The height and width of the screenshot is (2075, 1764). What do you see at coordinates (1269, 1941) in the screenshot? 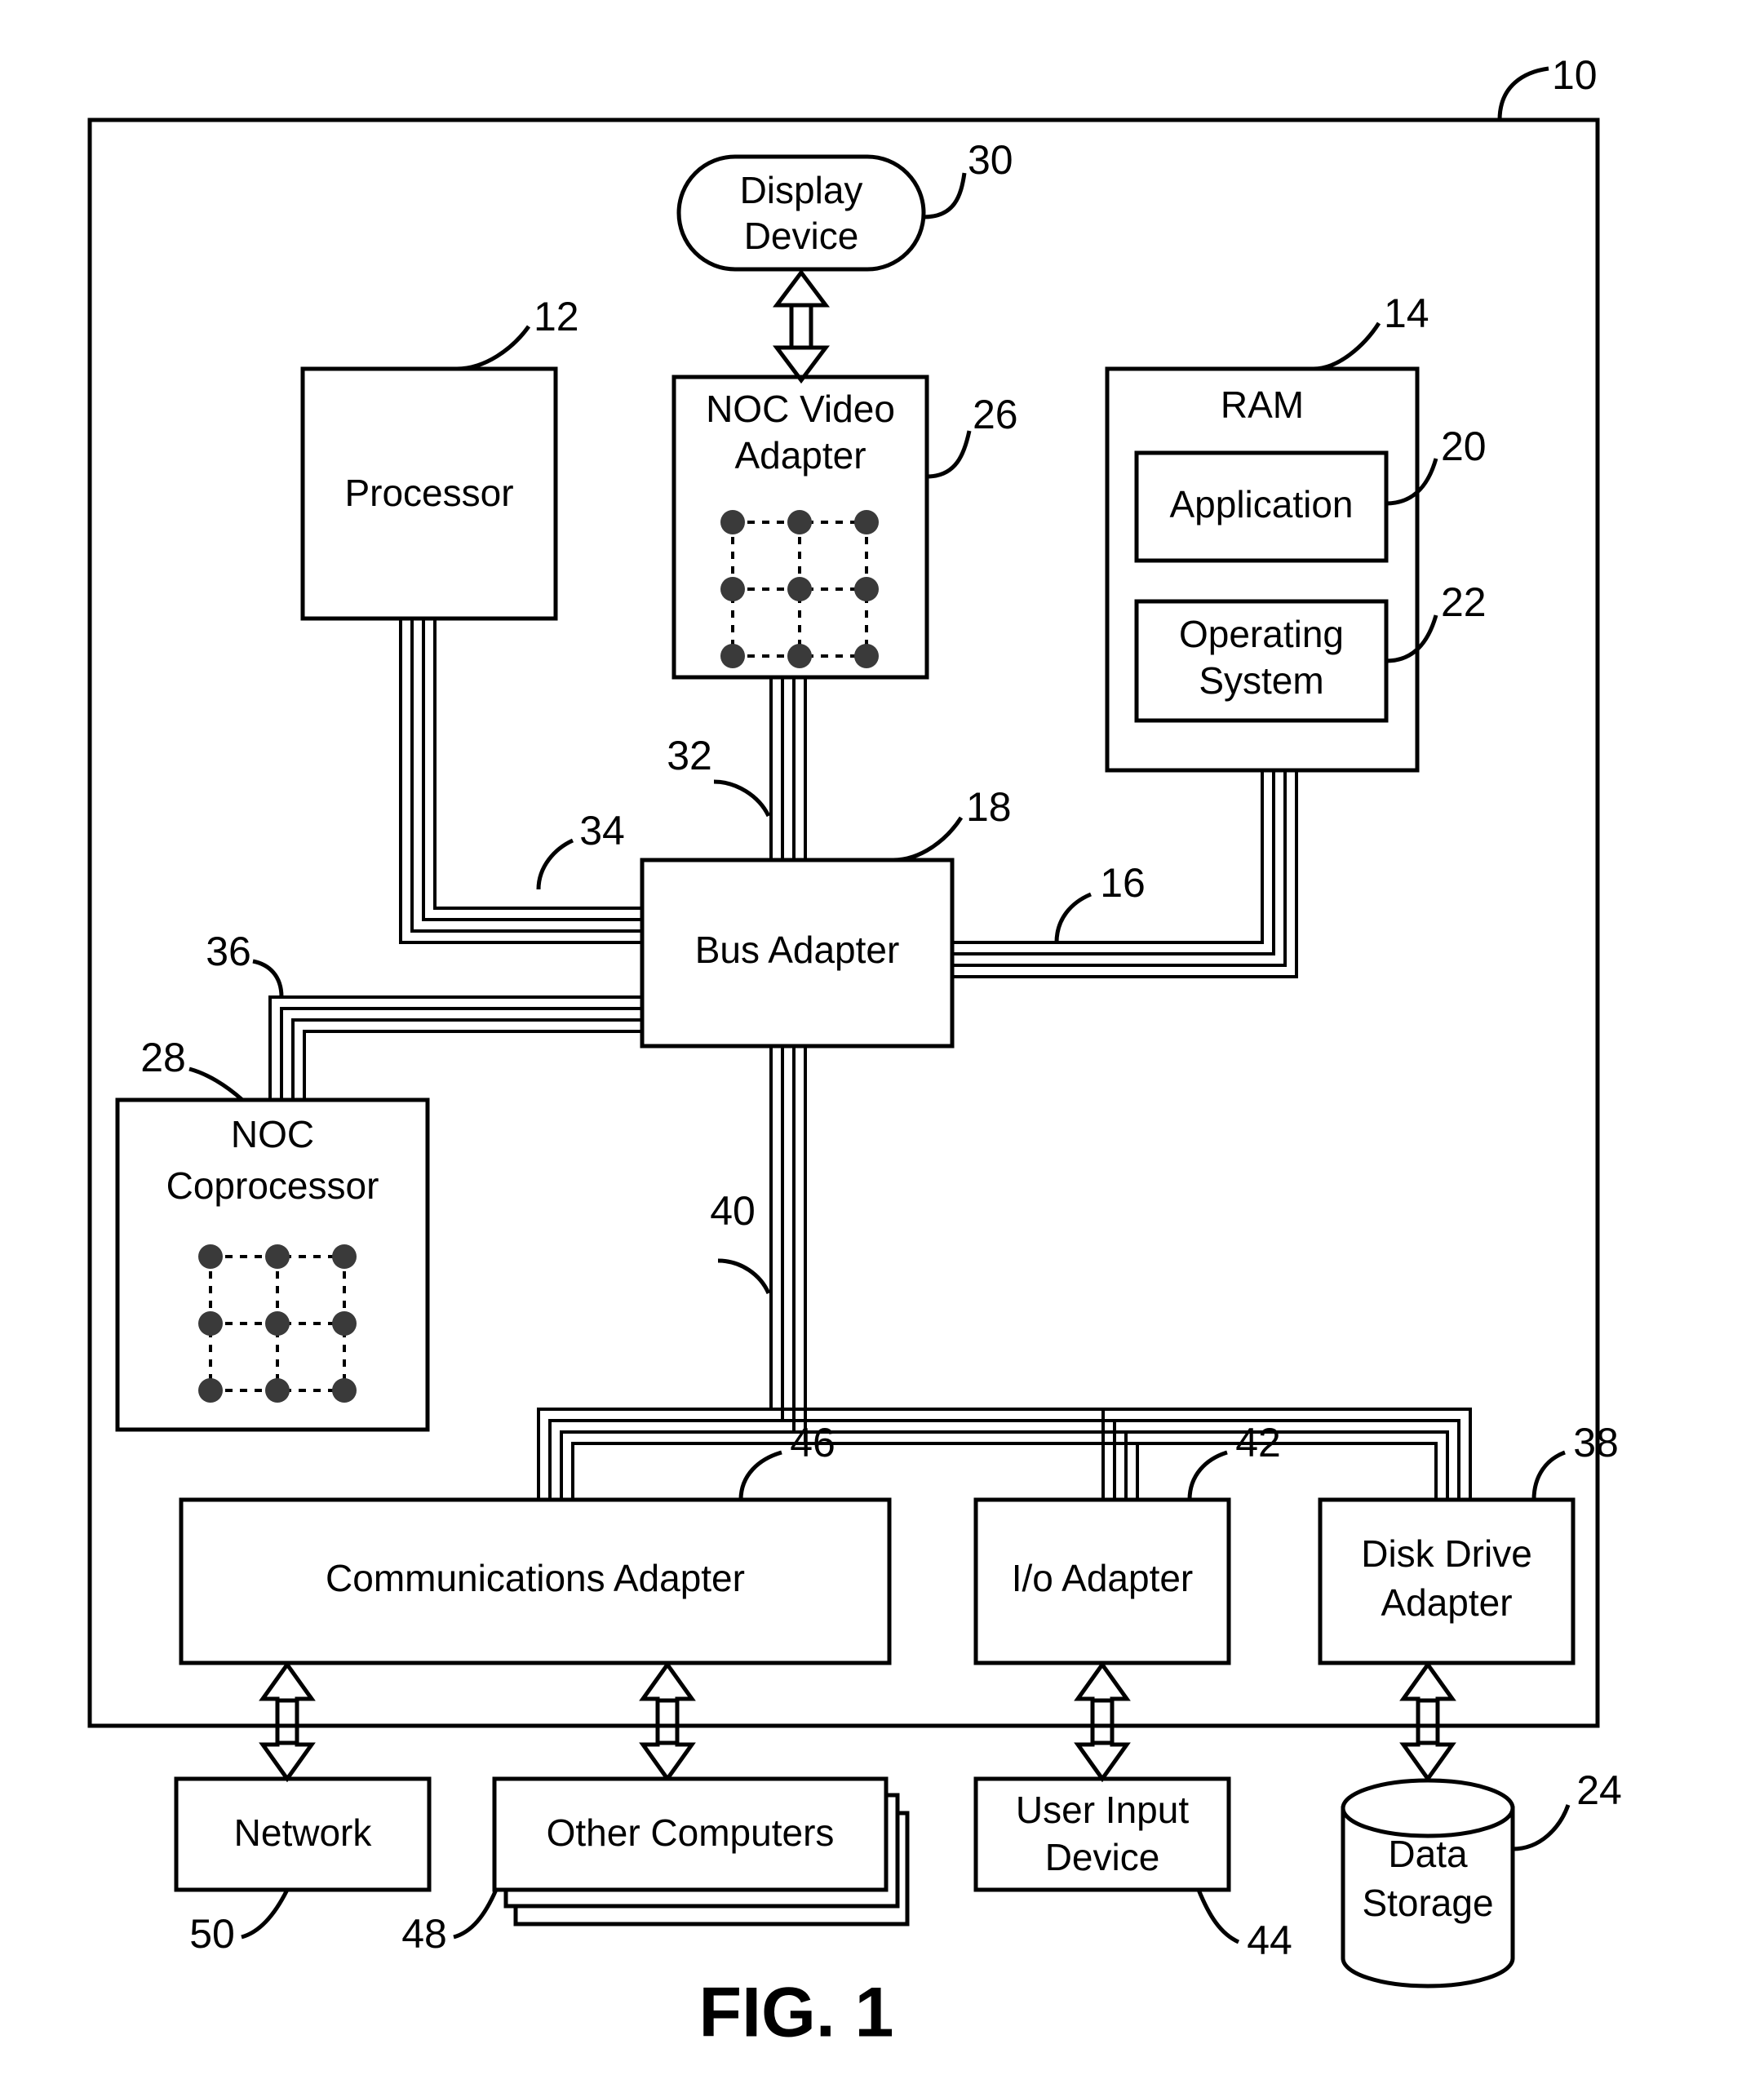
I see `ref-label-44: 44` at bounding box center [1269, 1941].